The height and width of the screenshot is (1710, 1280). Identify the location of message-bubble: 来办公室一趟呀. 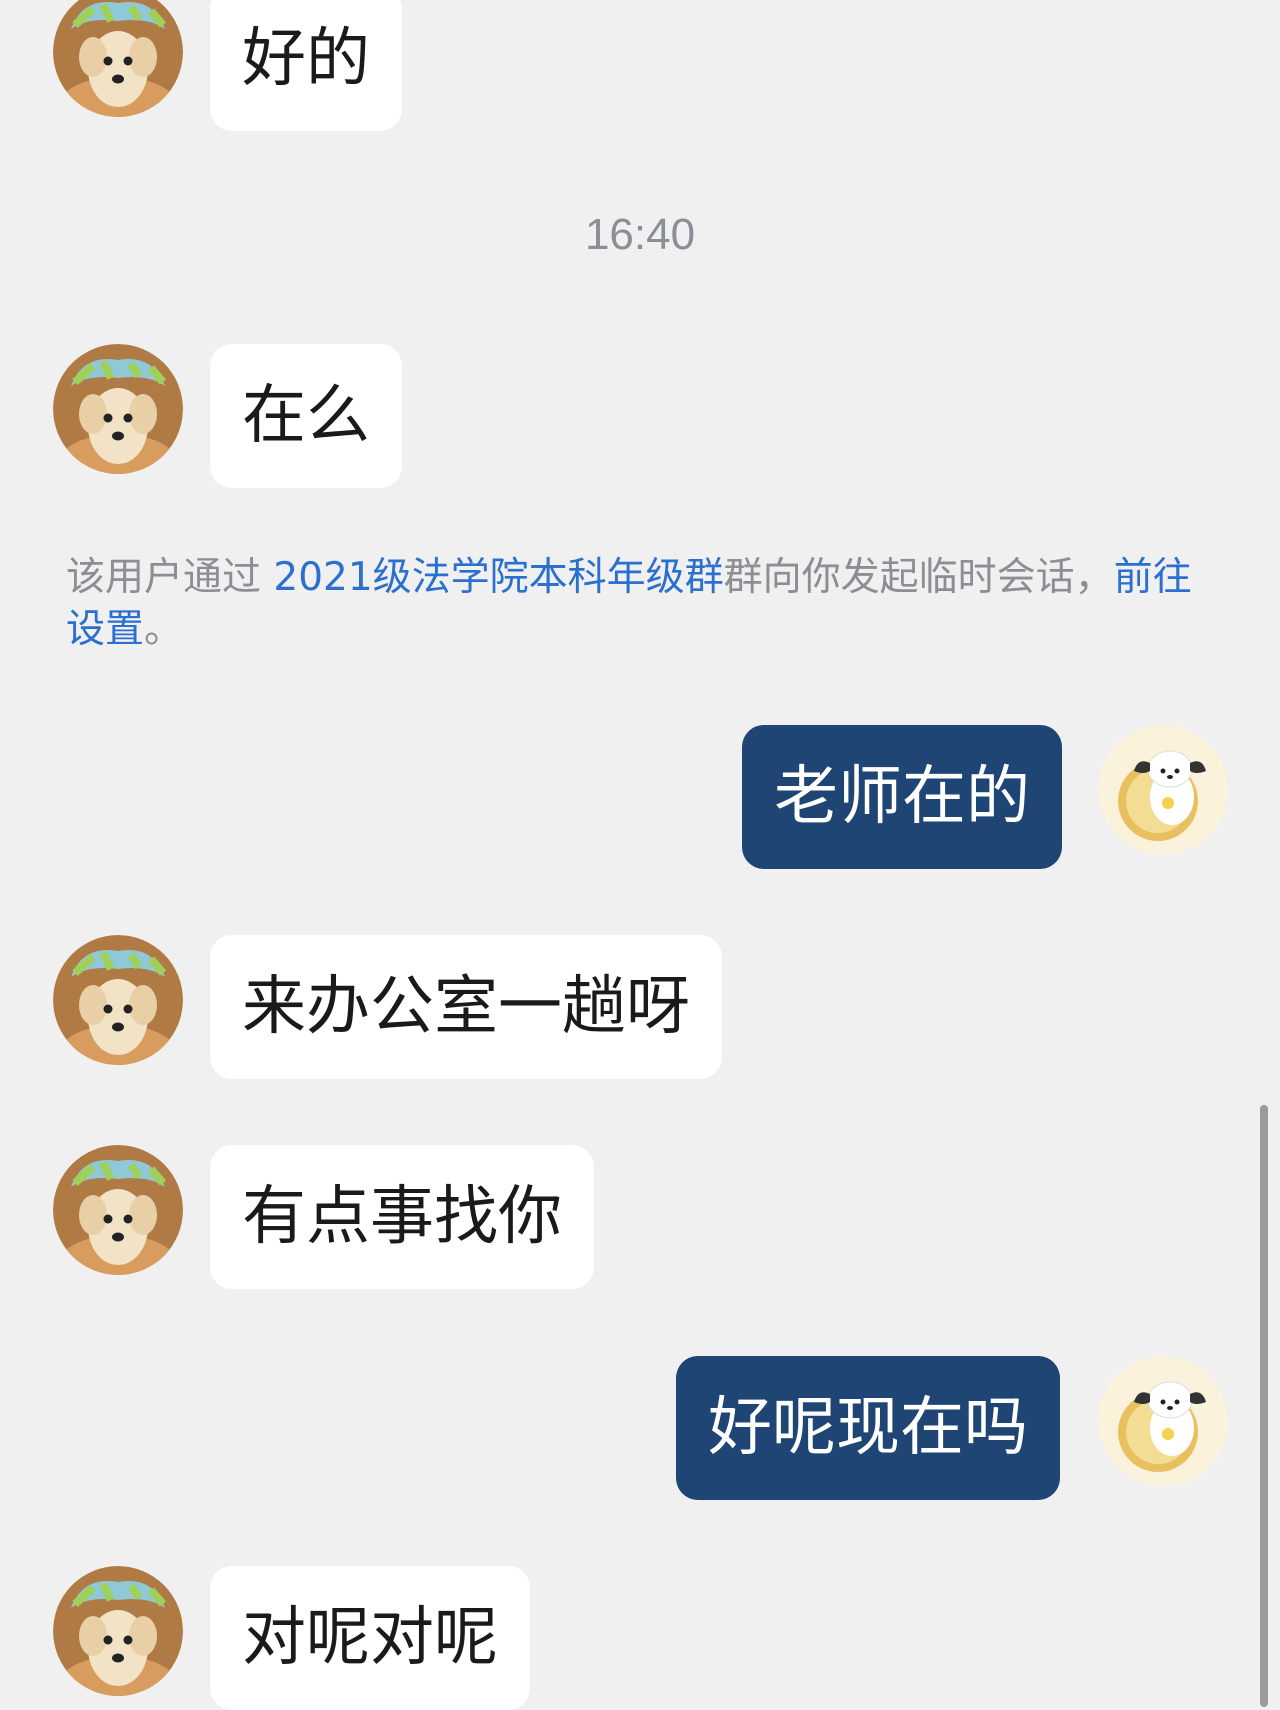
(466, 1007).